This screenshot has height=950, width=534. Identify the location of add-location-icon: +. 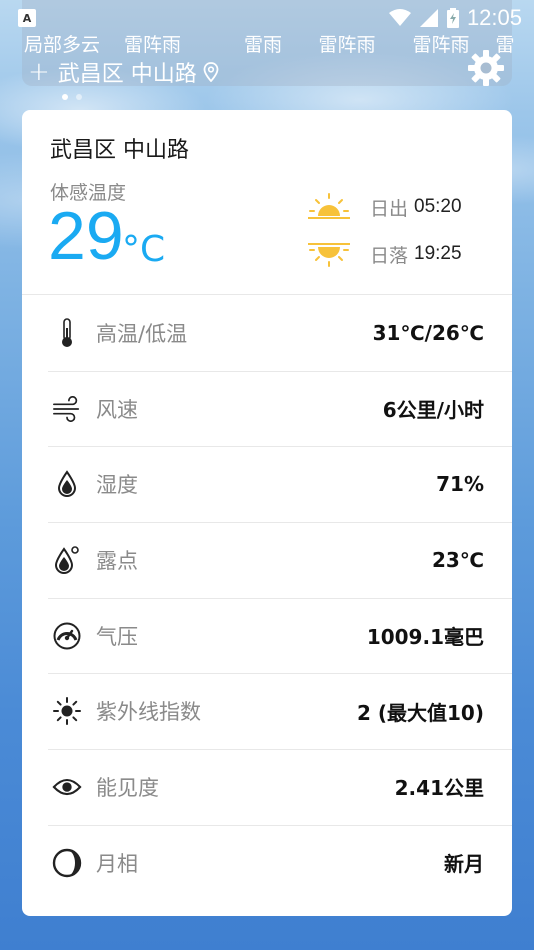
(39, 72).